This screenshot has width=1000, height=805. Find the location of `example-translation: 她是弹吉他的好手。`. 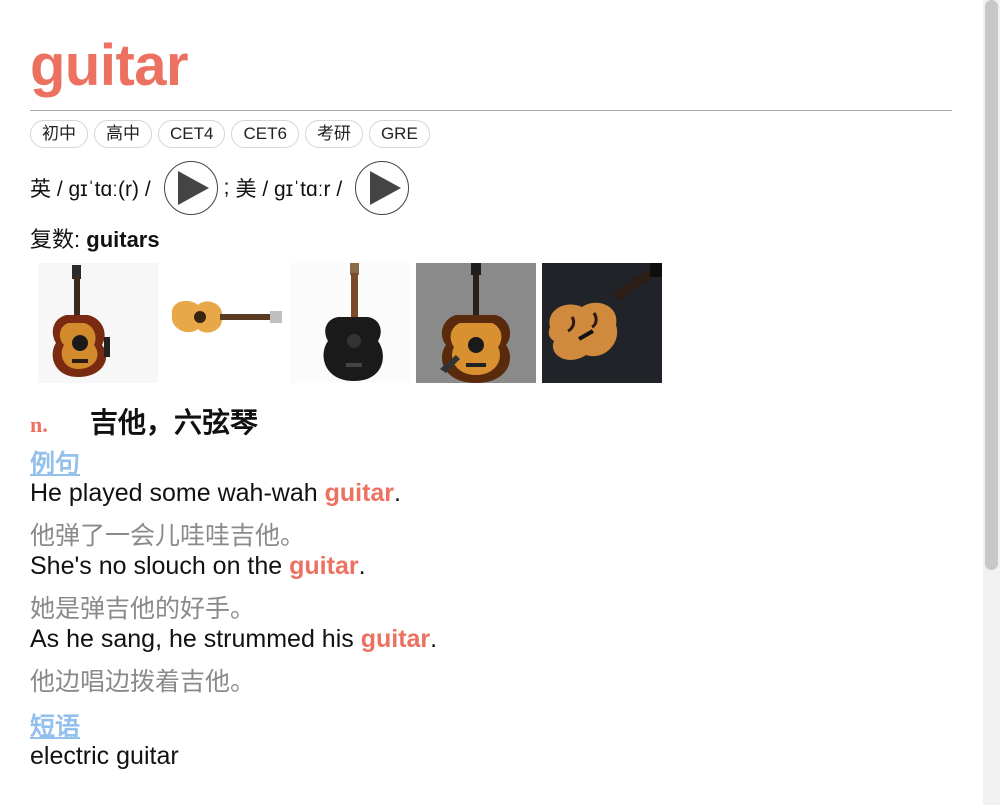

example-translation: 她是弹吉他的好手。 is located at coordinates (143, 609).